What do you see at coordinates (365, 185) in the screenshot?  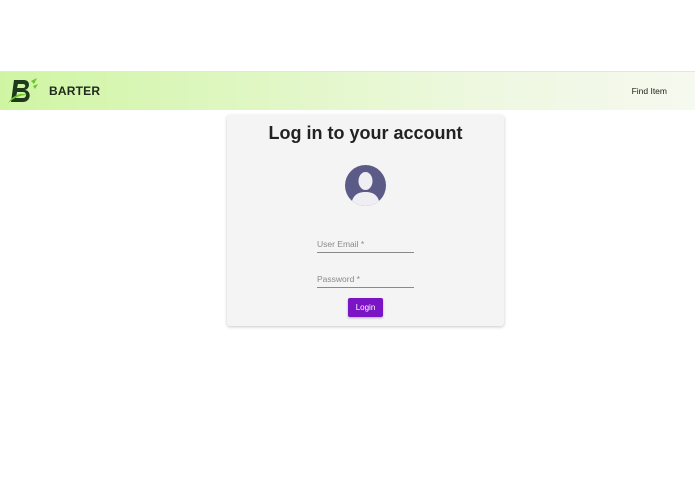 I see `user-avatar-icon` at bounding box center [365, 185].